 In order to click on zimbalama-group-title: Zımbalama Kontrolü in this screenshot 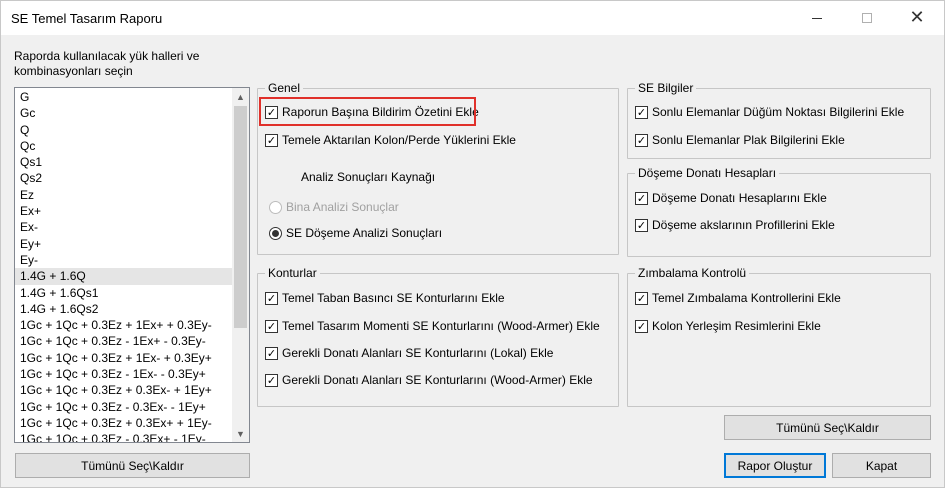, I will do `click(692, 273)`.